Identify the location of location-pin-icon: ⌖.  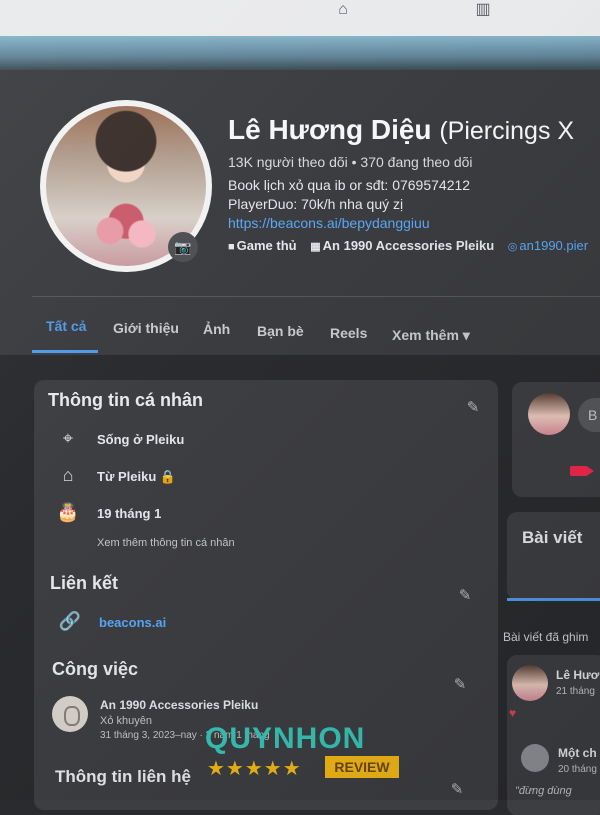
(68, 438).